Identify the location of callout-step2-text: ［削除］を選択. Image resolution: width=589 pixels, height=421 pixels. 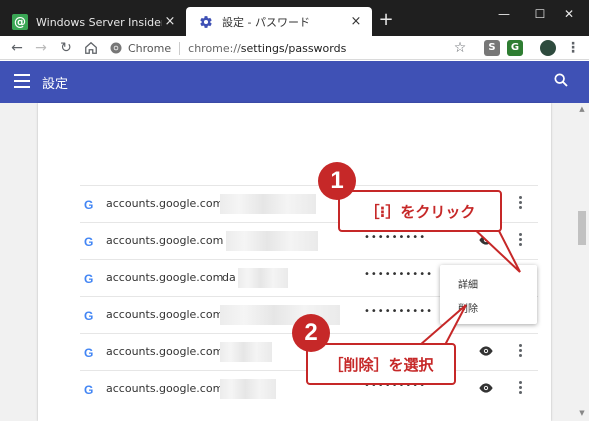
(381, 364).